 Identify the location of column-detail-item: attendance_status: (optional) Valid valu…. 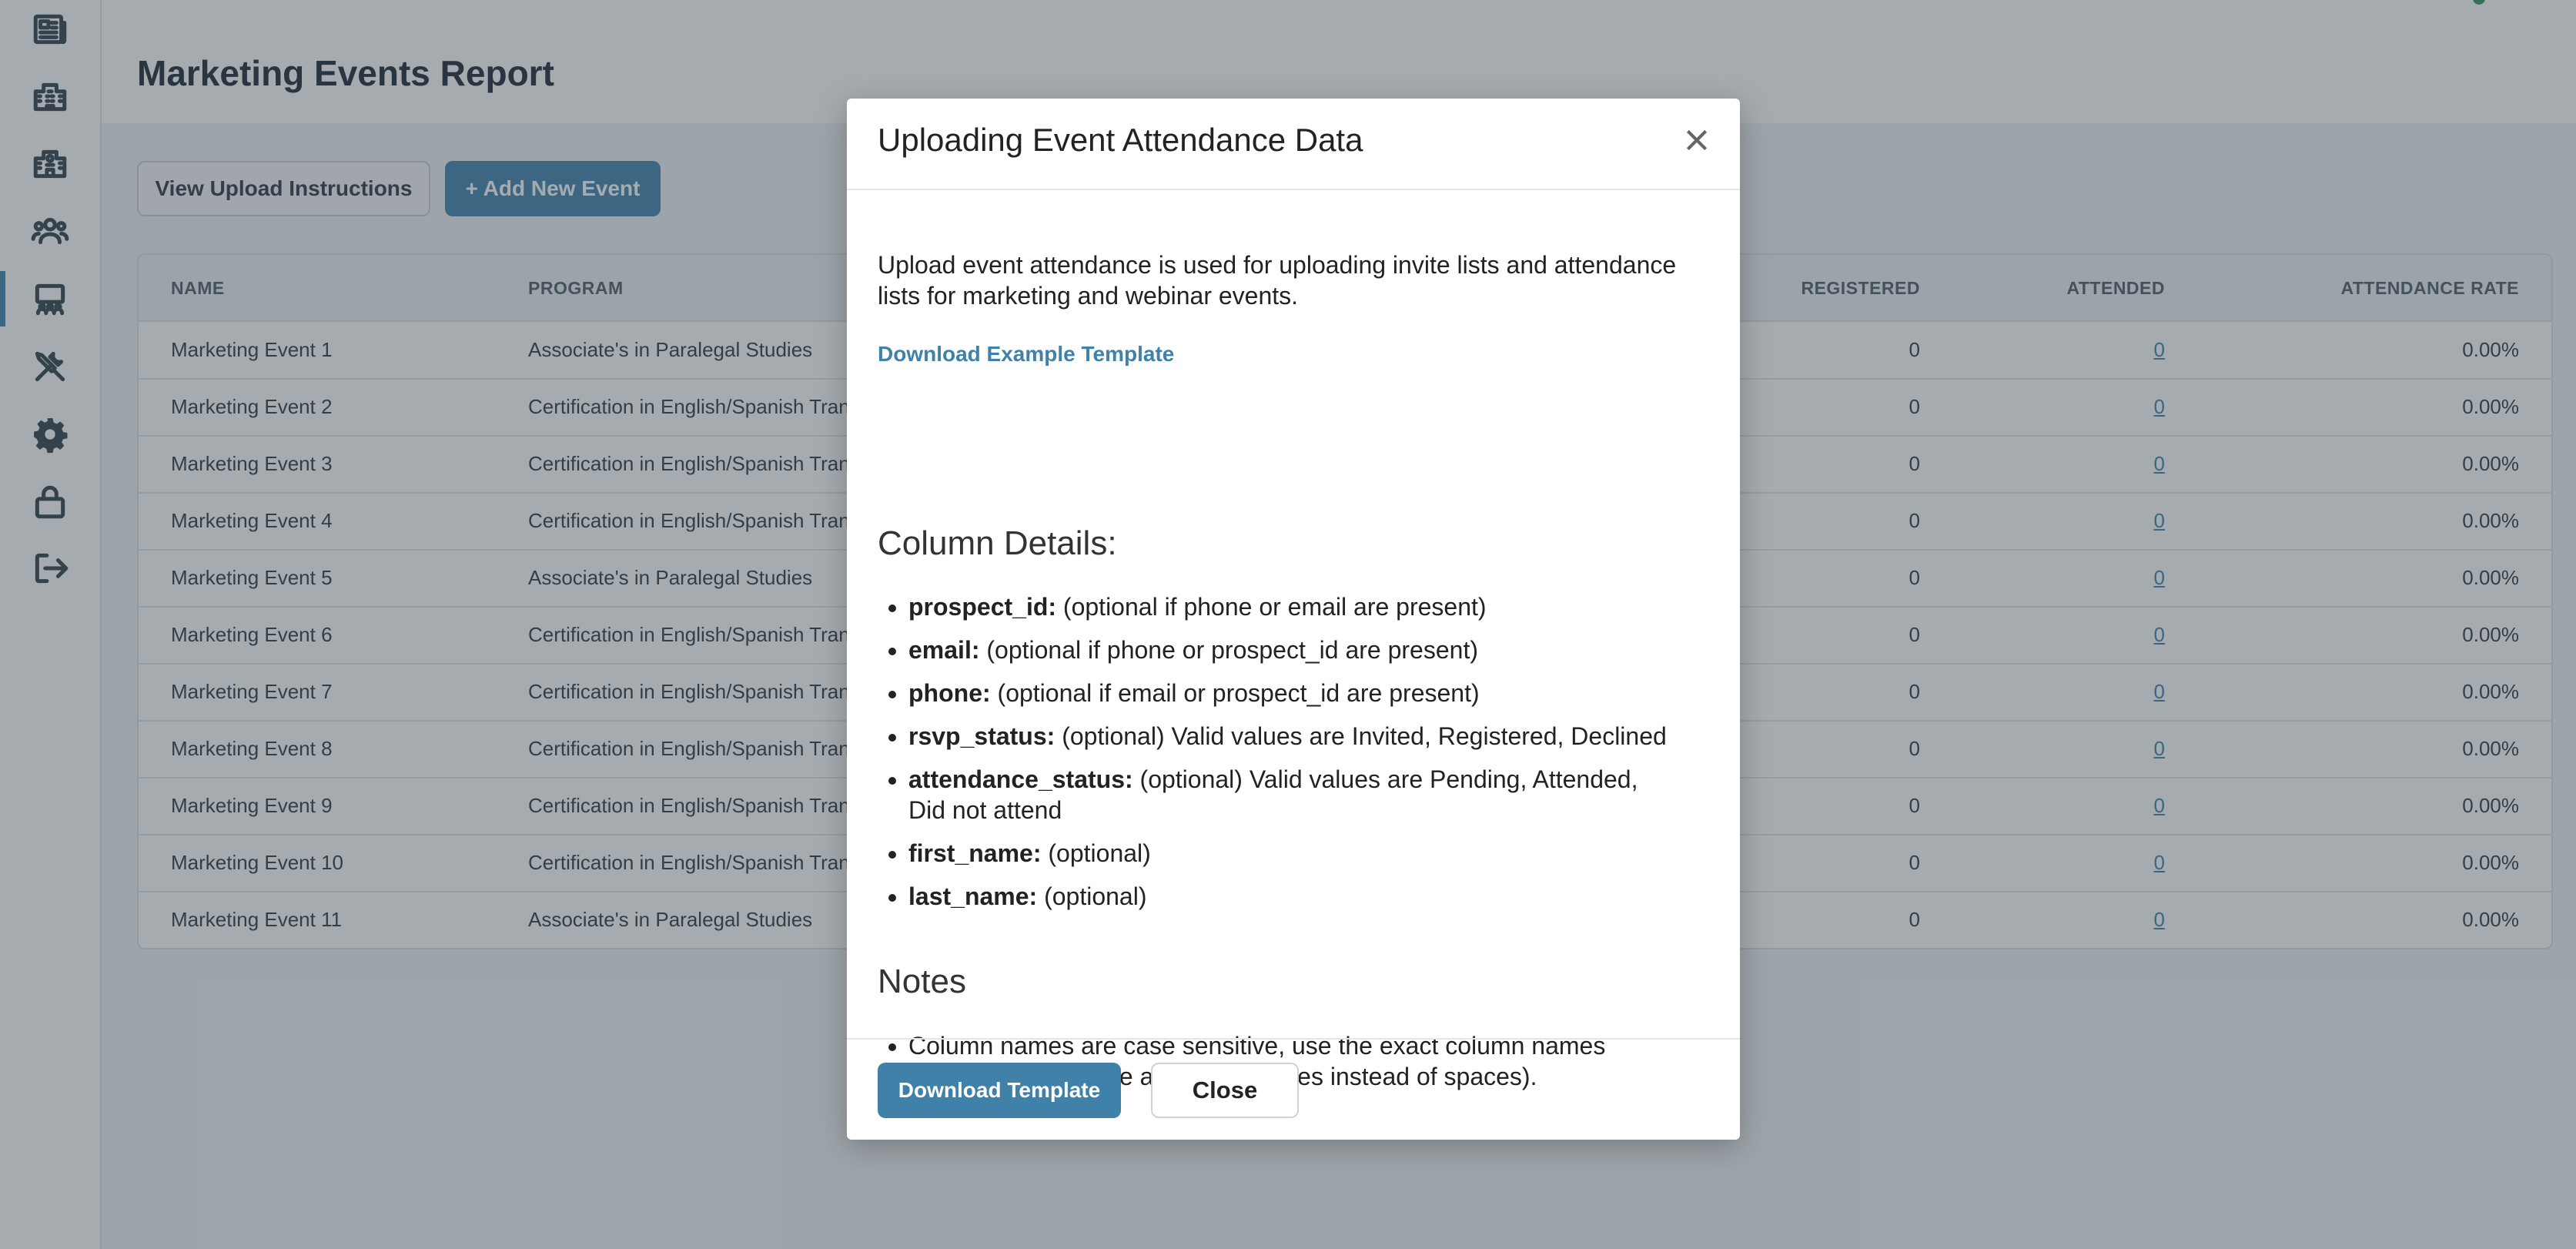
(1293, 794).